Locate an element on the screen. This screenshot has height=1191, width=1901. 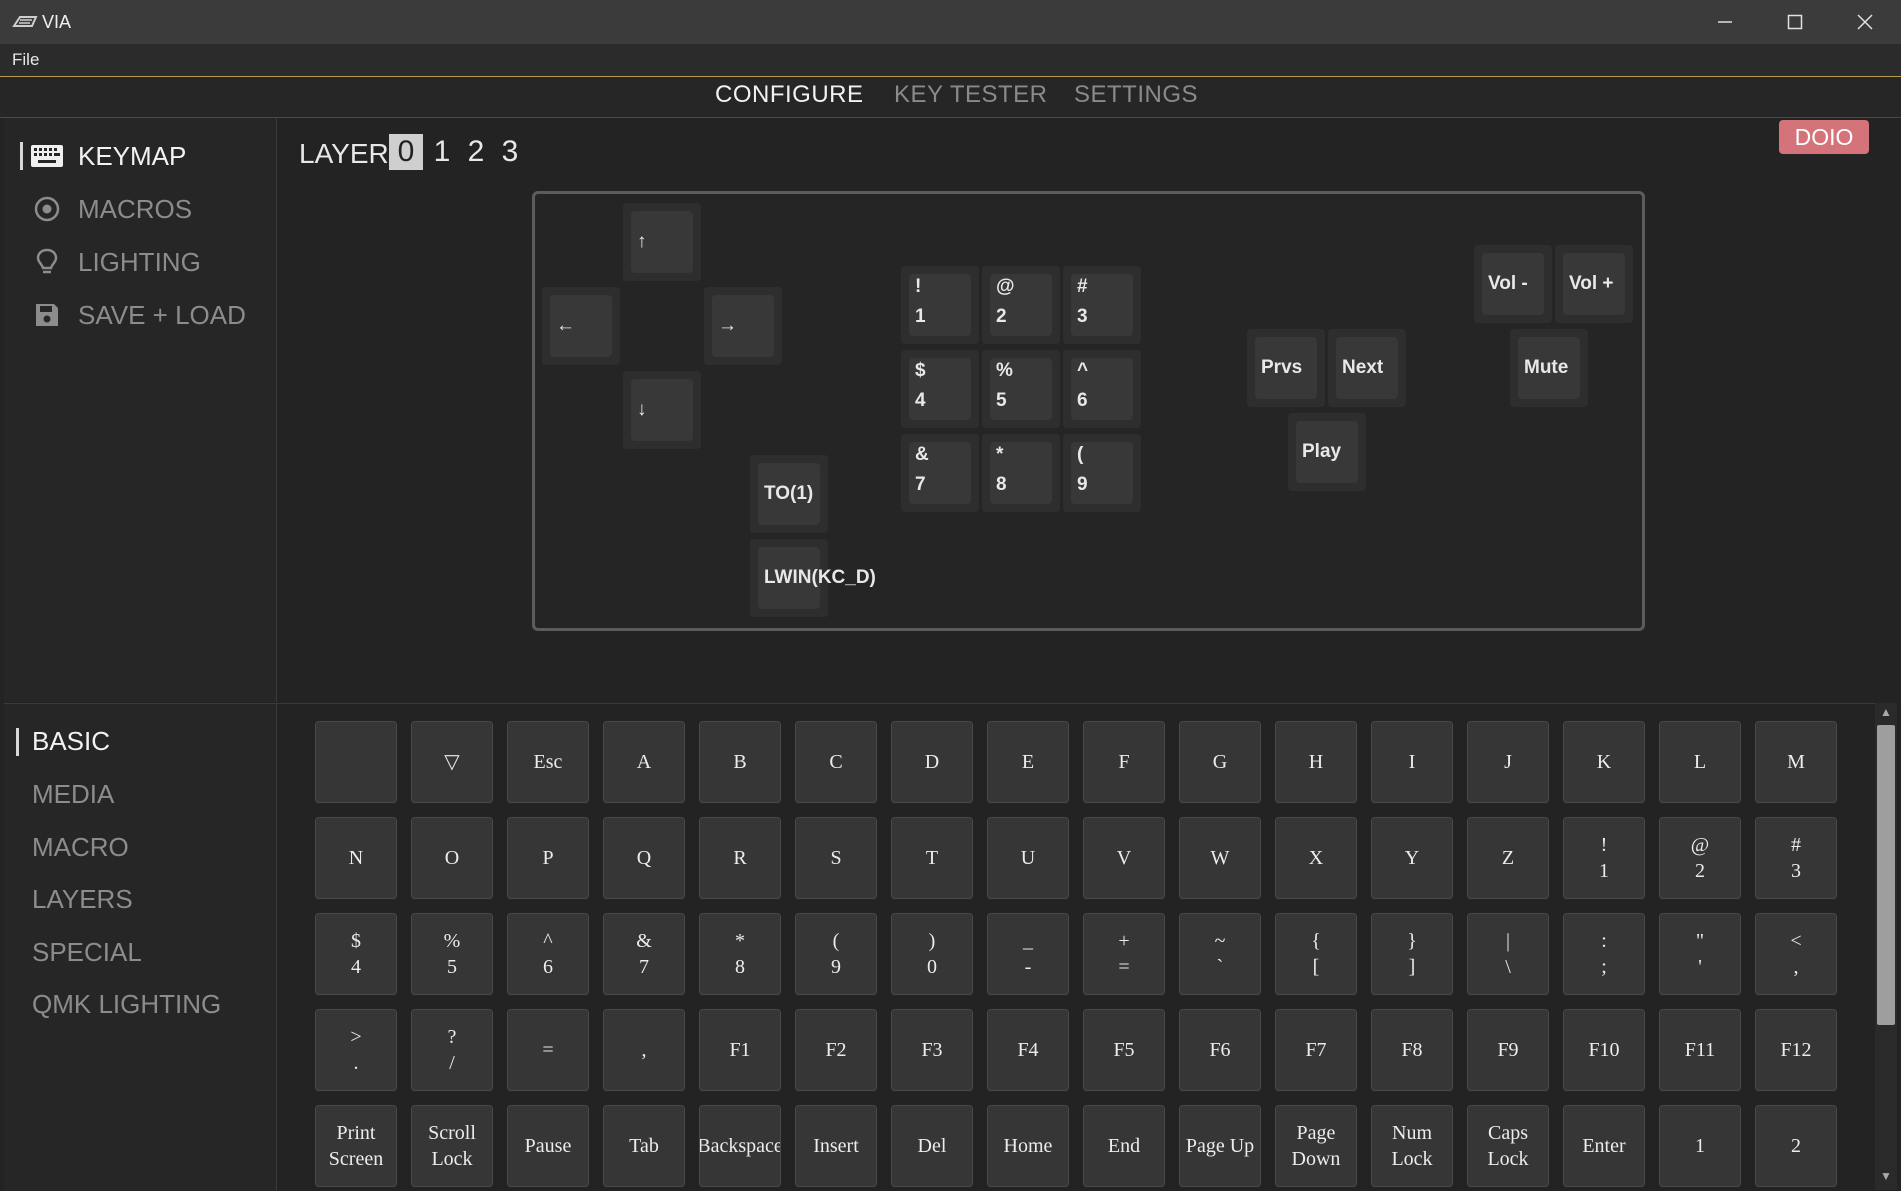
keycode-scrollbar: ▲ ▼ is located at coordinates (1886, 946).